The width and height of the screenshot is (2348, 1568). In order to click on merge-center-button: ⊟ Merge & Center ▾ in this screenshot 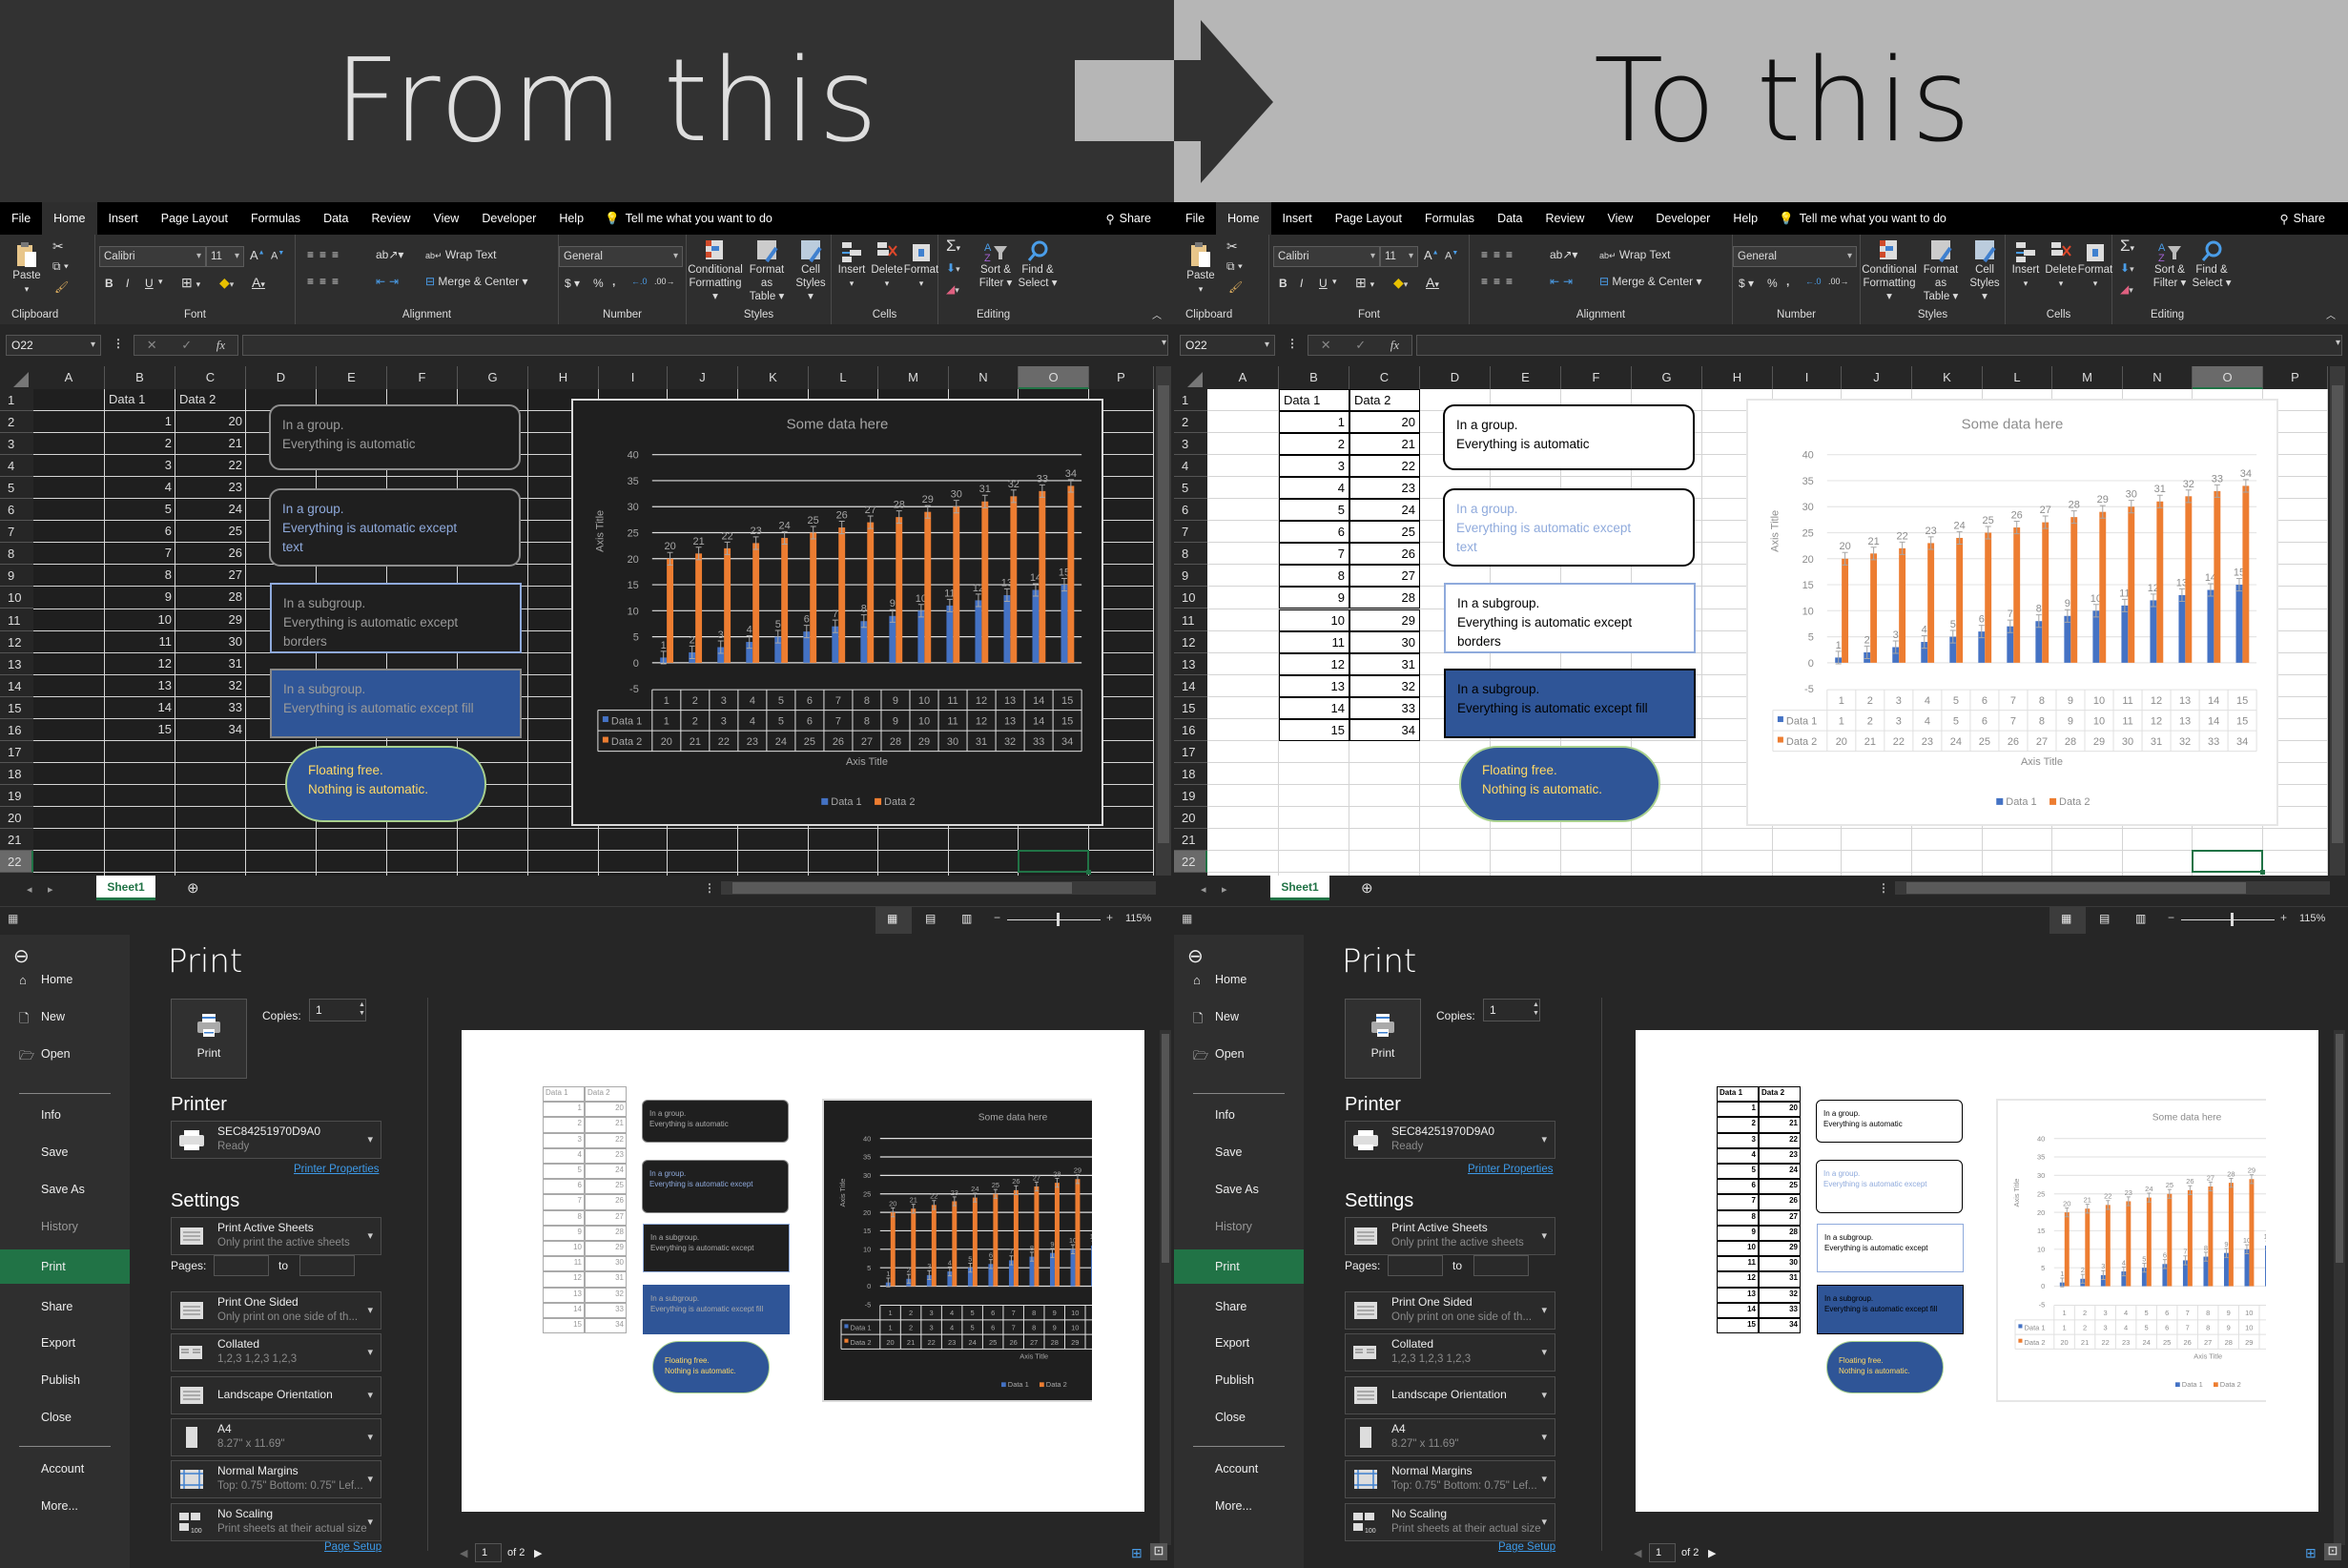, I will do `click(476, 281)`.